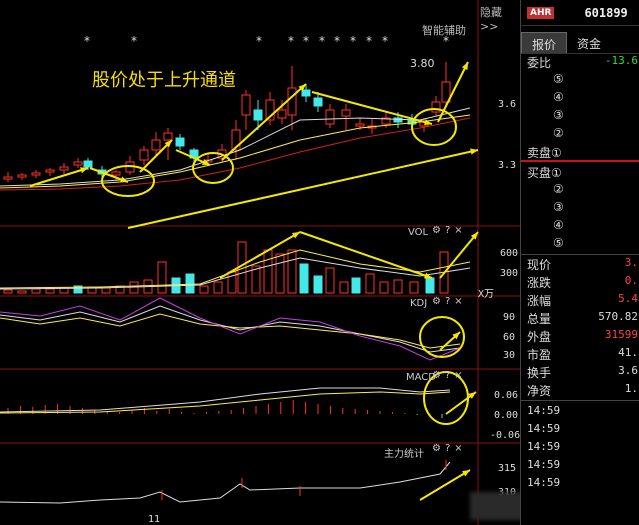 This screenshot has height=525, width=639. I want to click on sell-level: ②, so click(558, 133).